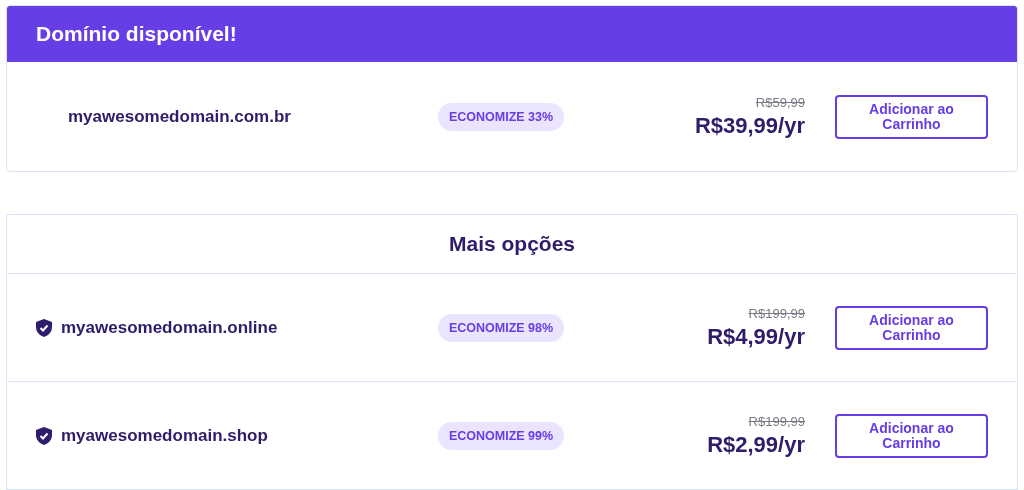 This screenshot has width=1024, height=490. I want to click on domain-name: myawesomedomain.com.br, so click(179, 116).